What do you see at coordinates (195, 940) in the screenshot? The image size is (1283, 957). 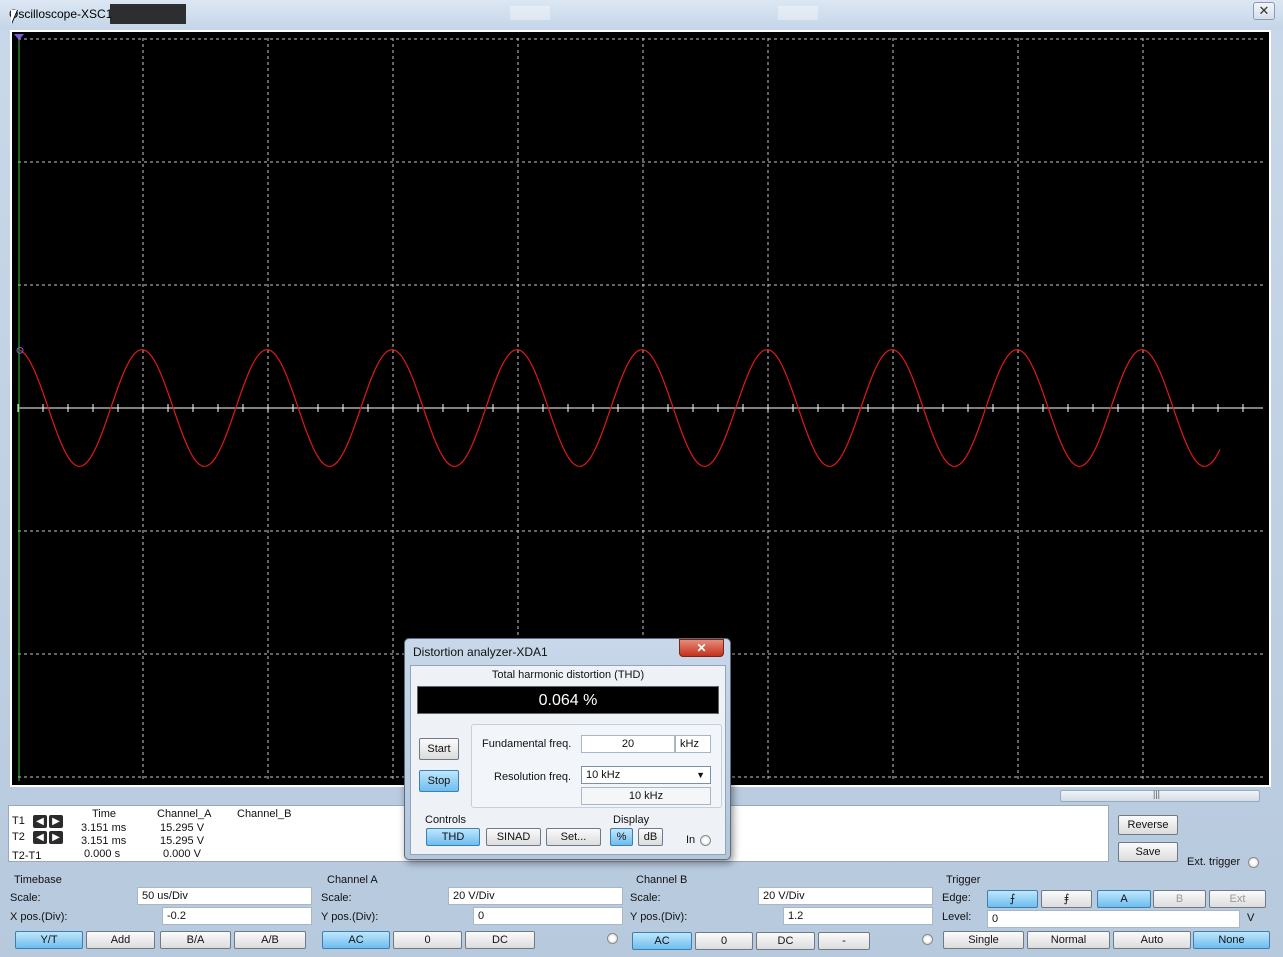 I see `ba-button: B/A` at bounding box center [195, 940].